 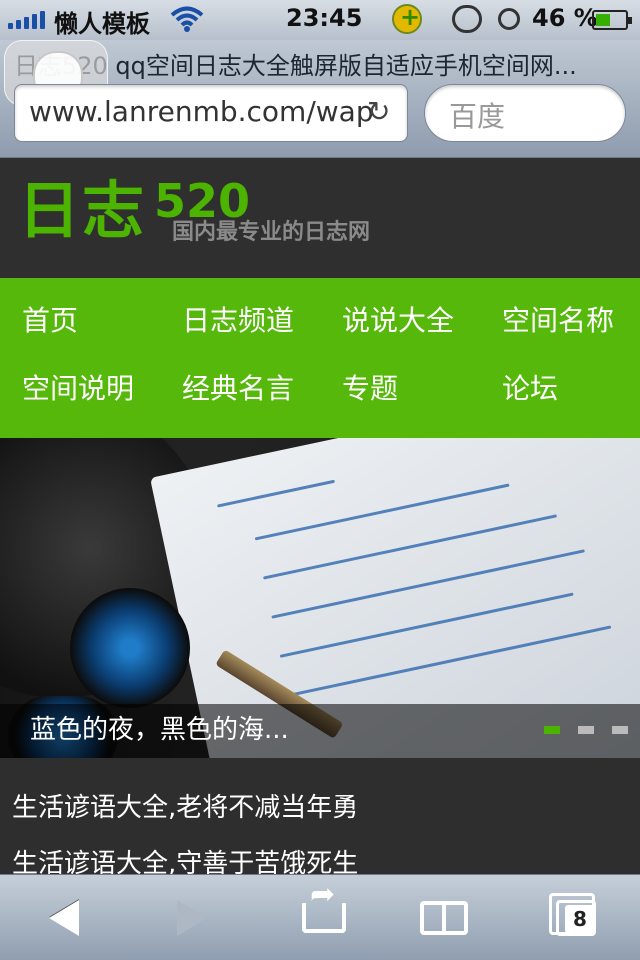 I want to click on nav-item-home: 首页, so click(x=80, y=322).